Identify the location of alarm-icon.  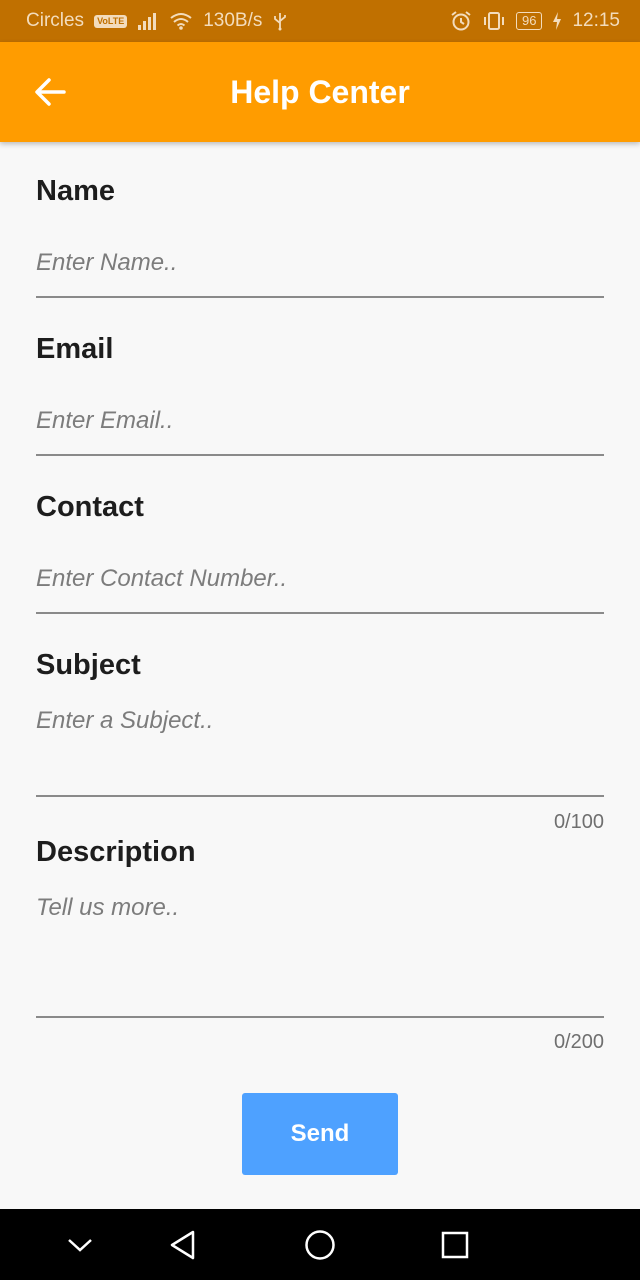
(461, 21).